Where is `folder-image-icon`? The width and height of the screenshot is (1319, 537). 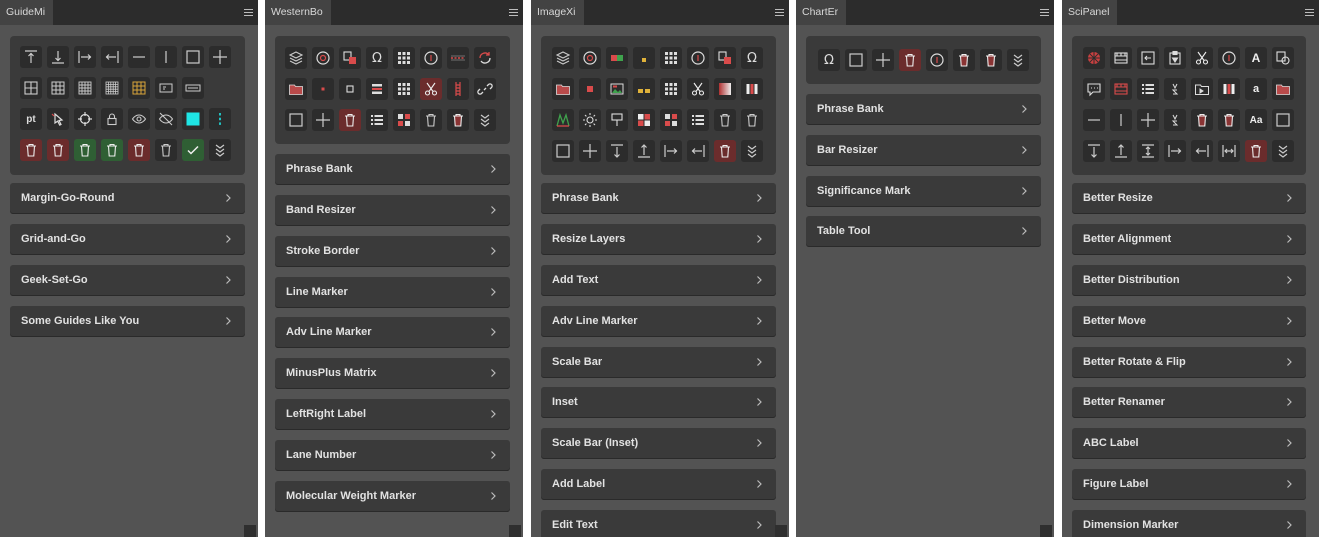 folder-image-icon is located at coordinates (1202, 89).